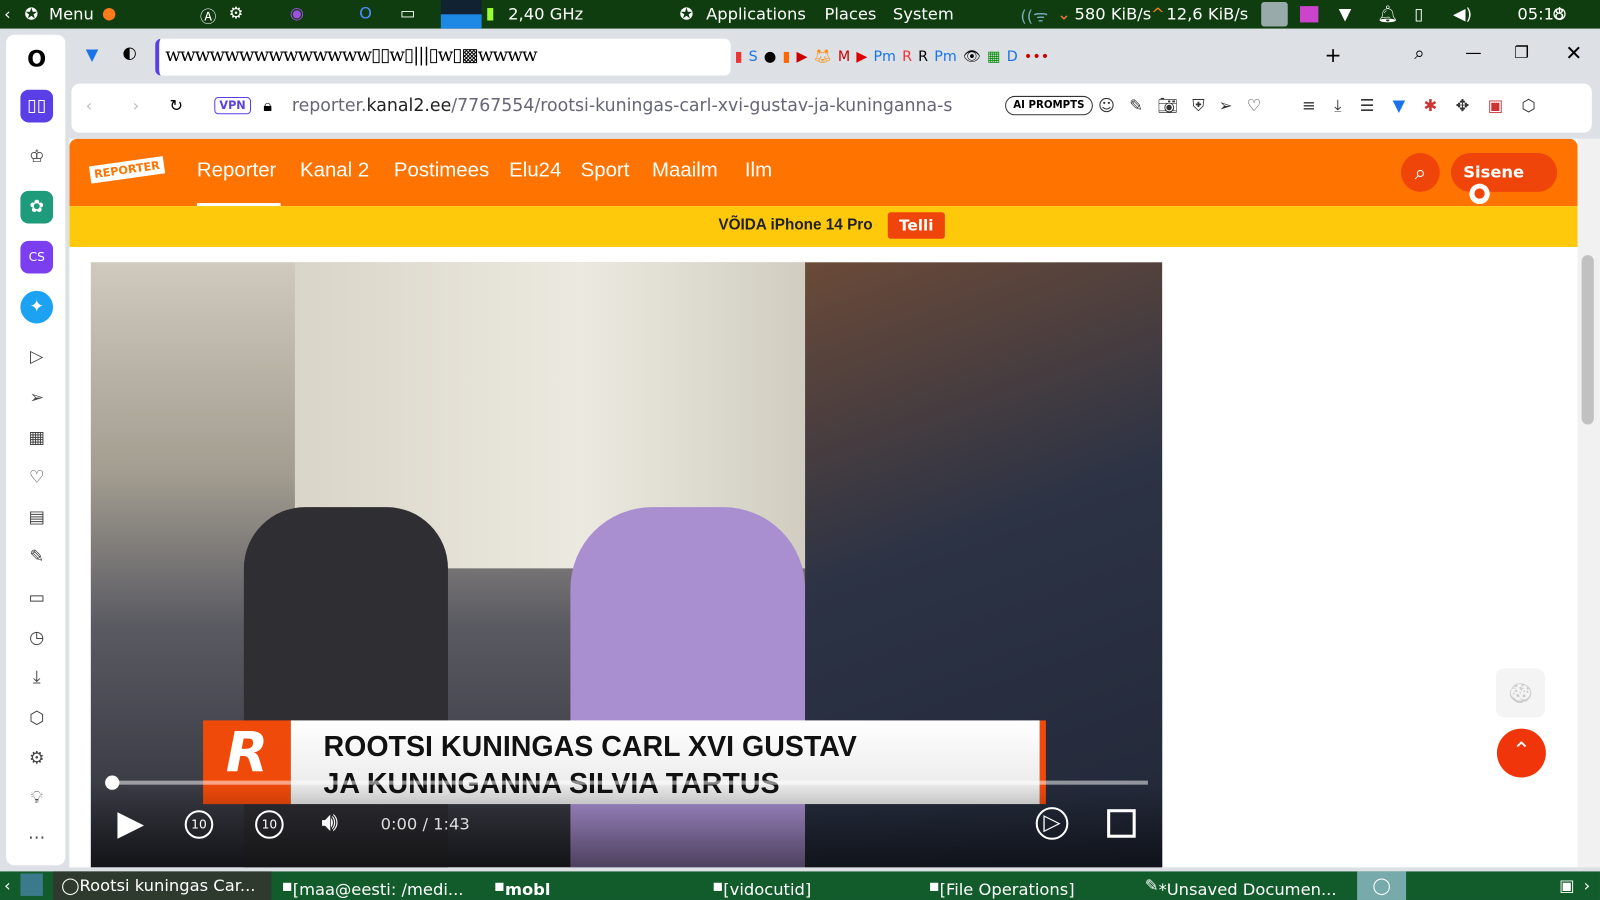 Image resolution: width=1600 pixels, height=900 pixels. I want to click on reload-button: ↻, so click(176, 105).